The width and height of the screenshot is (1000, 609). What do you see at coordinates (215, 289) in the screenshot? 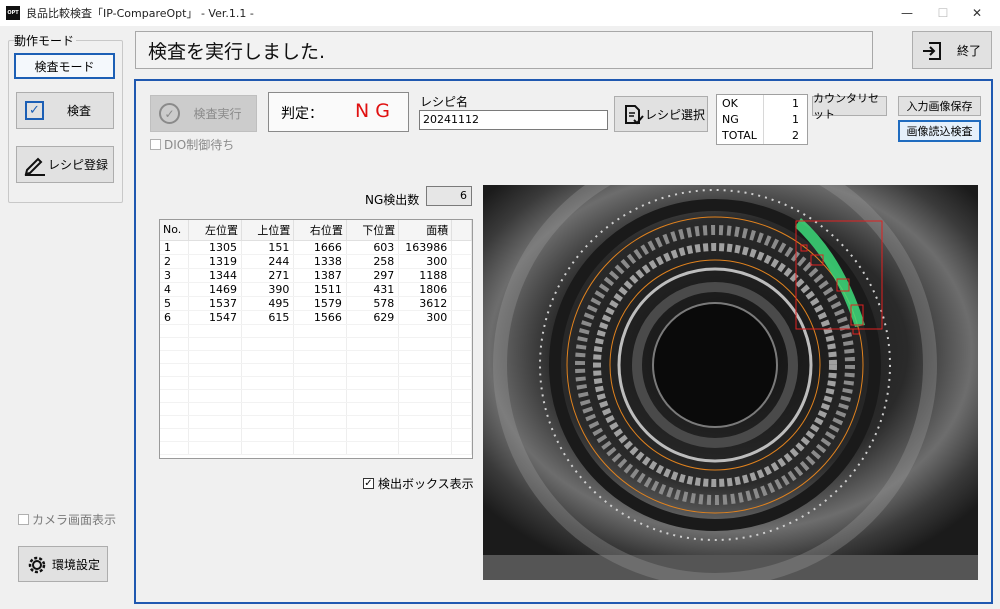
I see `table-cell: 1469` at bounding box center [215, 289].